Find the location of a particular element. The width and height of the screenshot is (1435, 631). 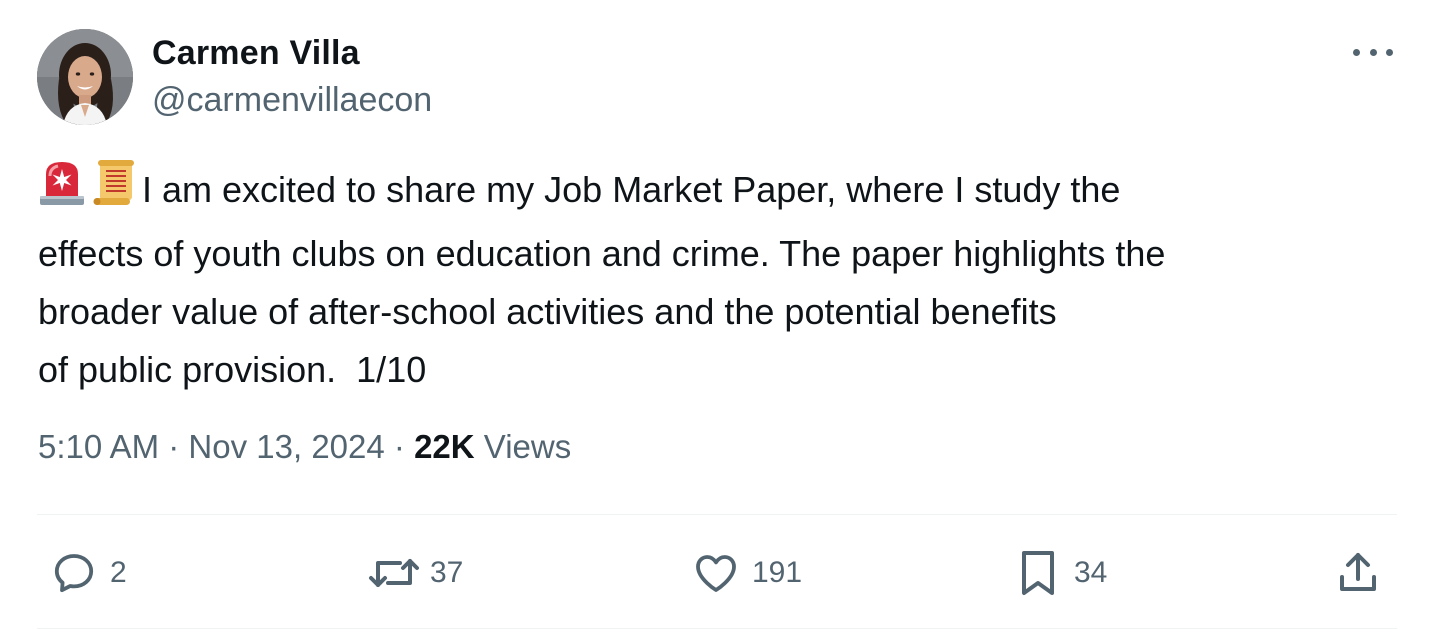

tweet-time: 5:10 AM is located at coordinates (98, 446).